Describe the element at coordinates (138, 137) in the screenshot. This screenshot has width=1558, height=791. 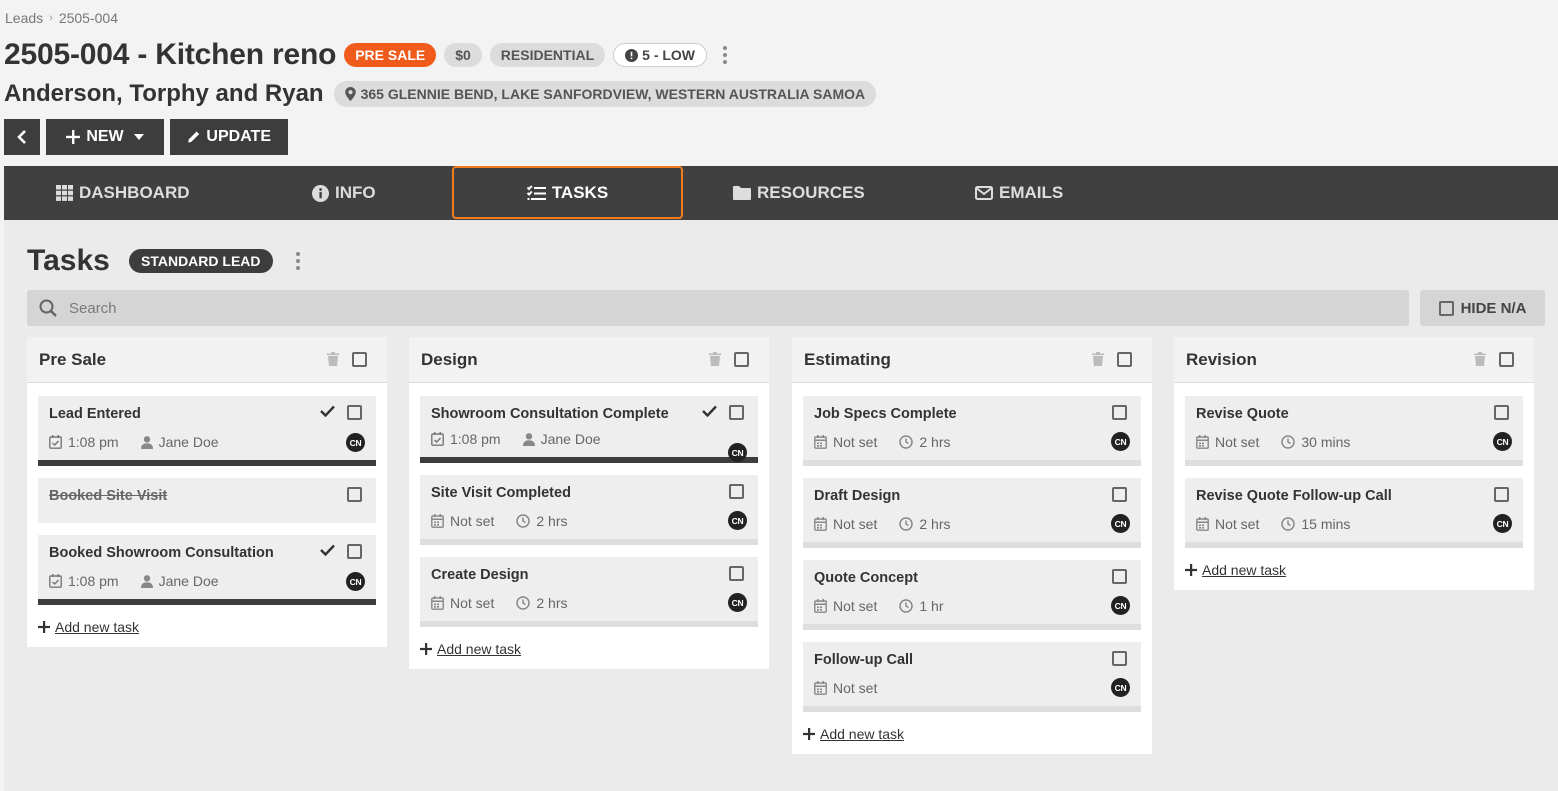
I see `caret-down-icon` at that location.